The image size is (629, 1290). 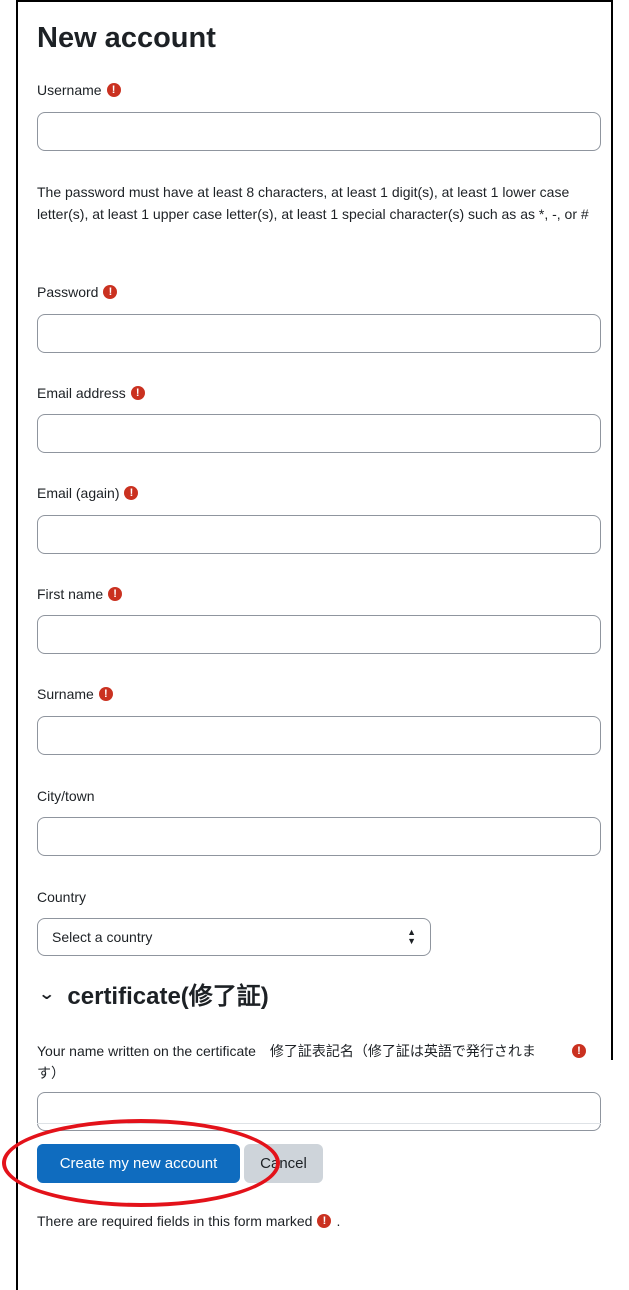 I want to click on certificate-name-input, so click(x=319, y=1111).